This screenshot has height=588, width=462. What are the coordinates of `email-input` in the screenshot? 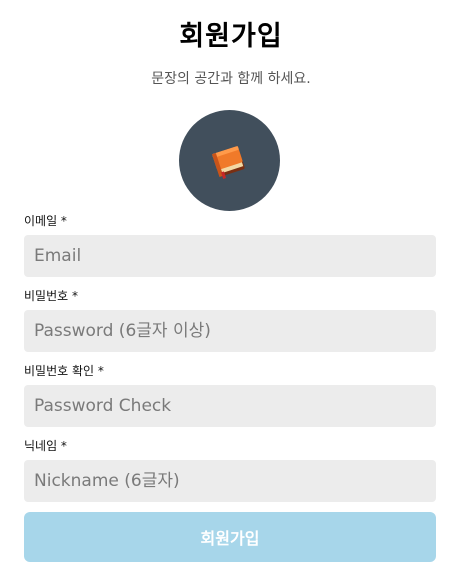 It's located at (230, 256).